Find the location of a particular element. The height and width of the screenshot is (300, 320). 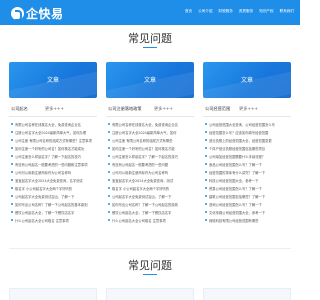

list-item: 建筑公司经营范围包括哪些？了解一下 is located at coordinates (247, 196).